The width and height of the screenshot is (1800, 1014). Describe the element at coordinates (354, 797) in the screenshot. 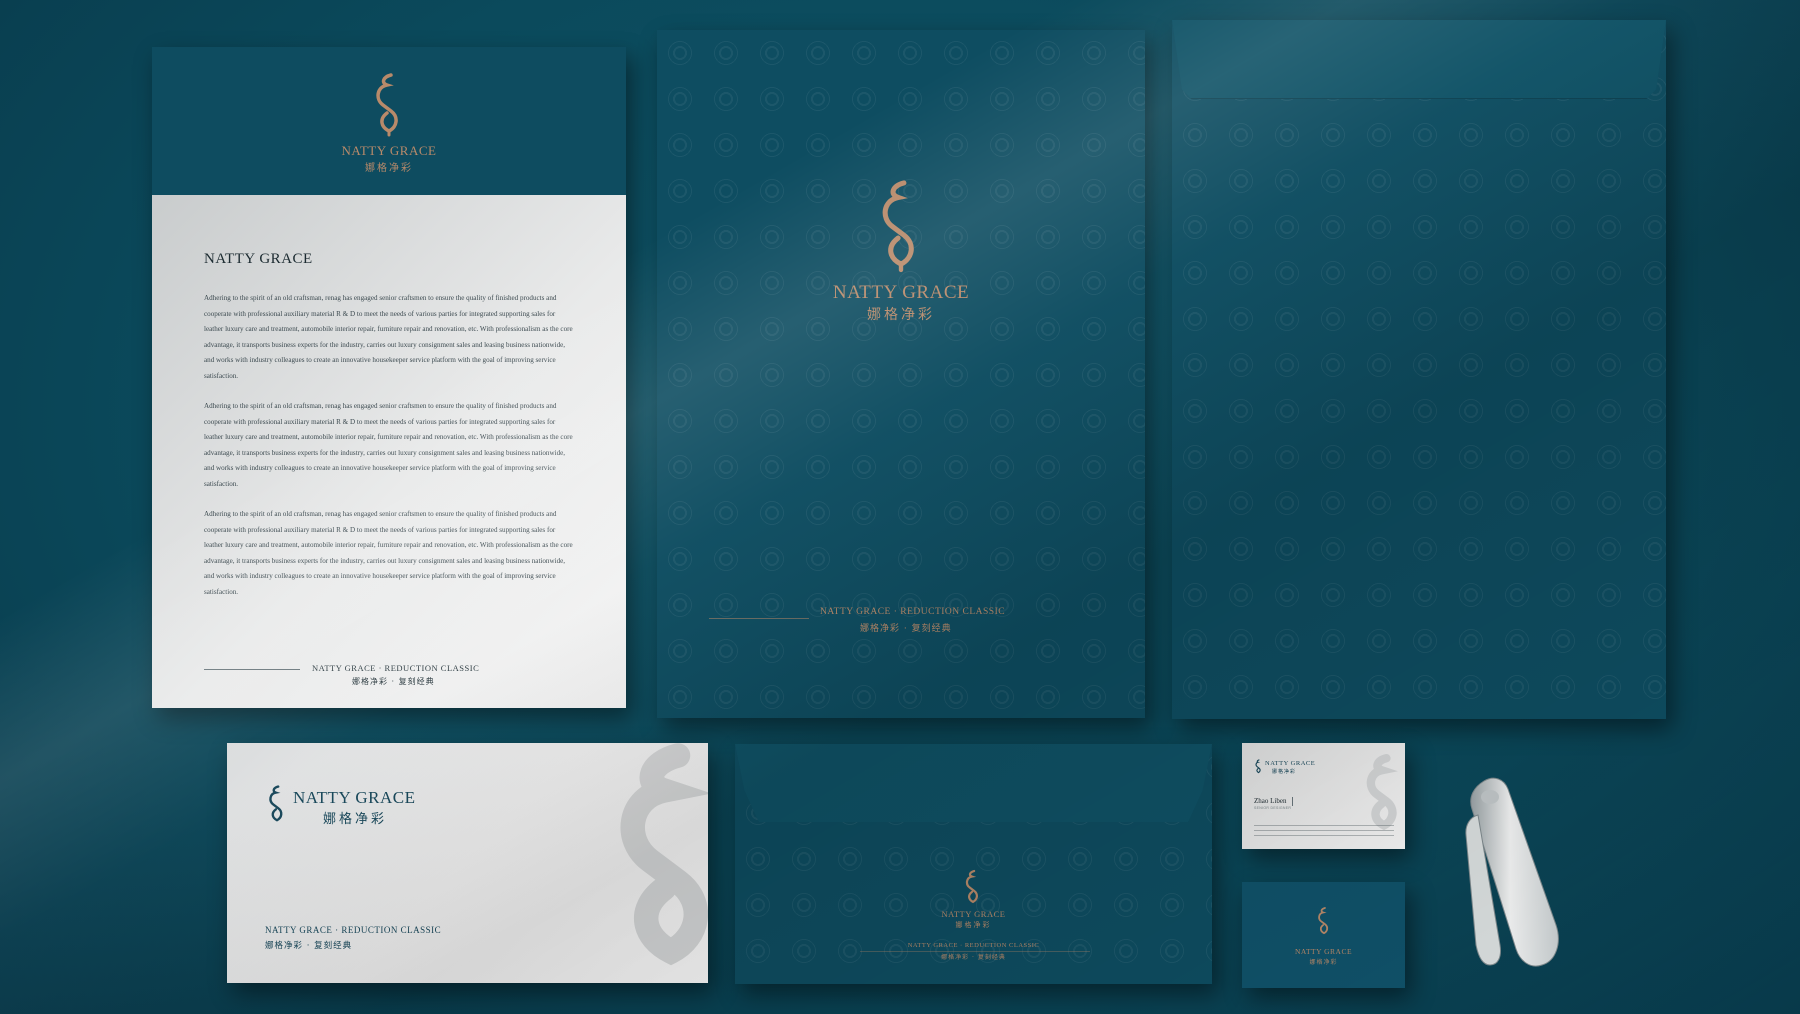

I see `white-envelope-brand-name: NATTY GRACE` at that location.